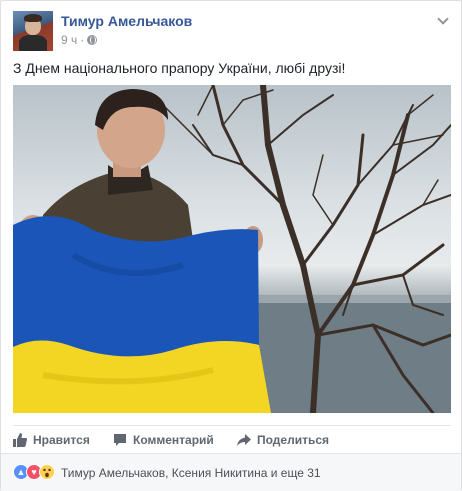 The image size is (462, 491). What do you see at coordinates (244, 440) in the screenshot?
I see `share-icon` at bounding box center [244, 440].